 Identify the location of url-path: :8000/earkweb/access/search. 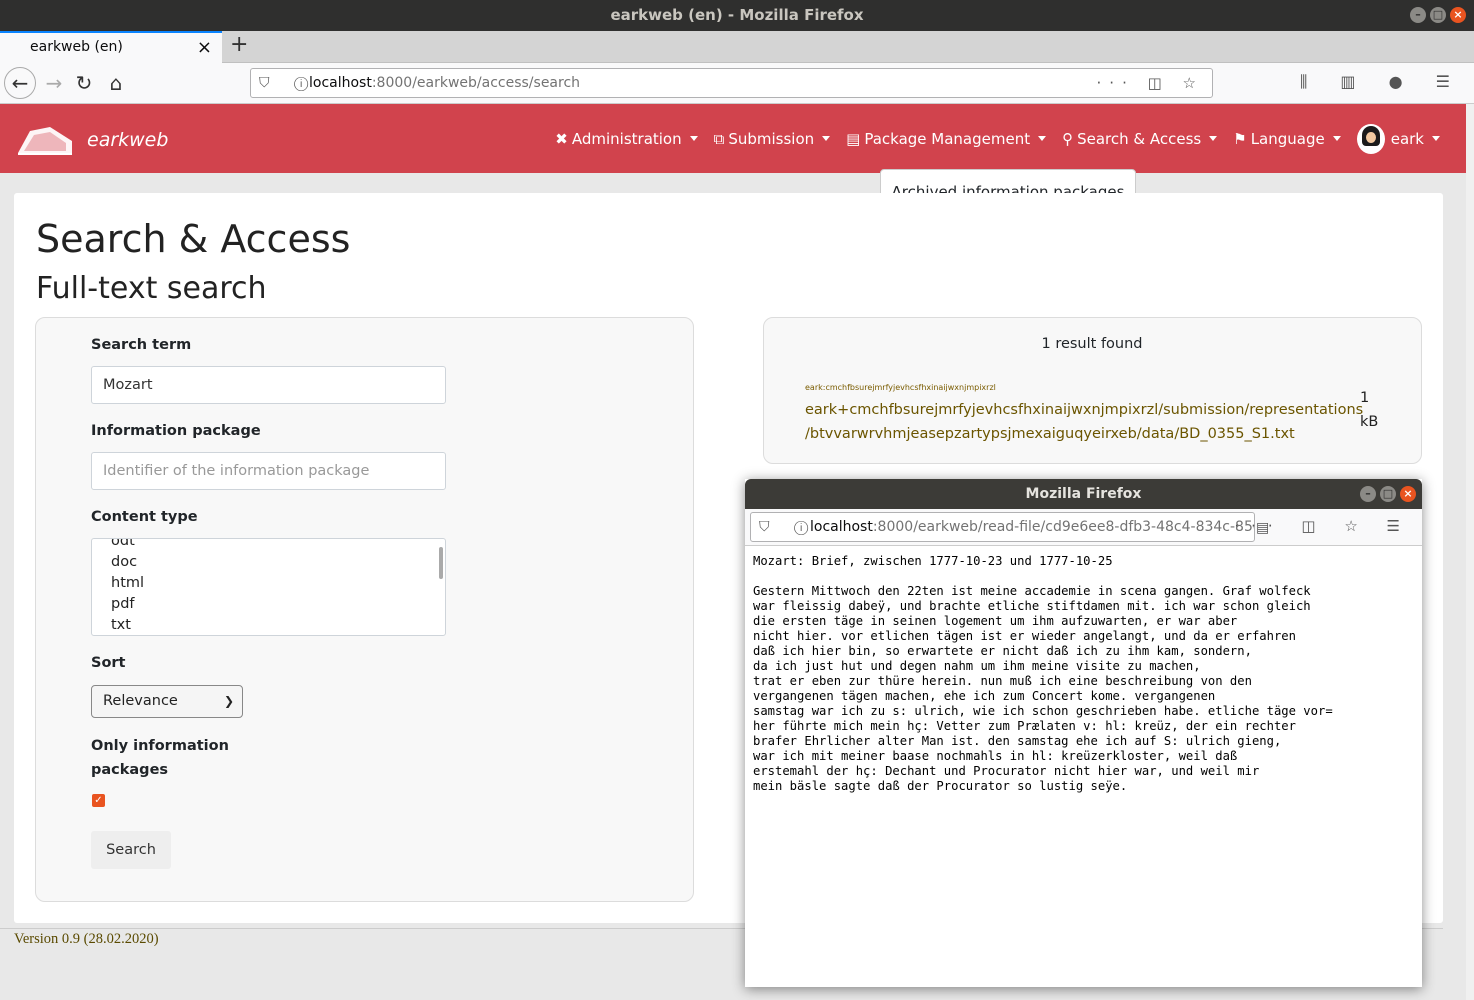
(476, 83).